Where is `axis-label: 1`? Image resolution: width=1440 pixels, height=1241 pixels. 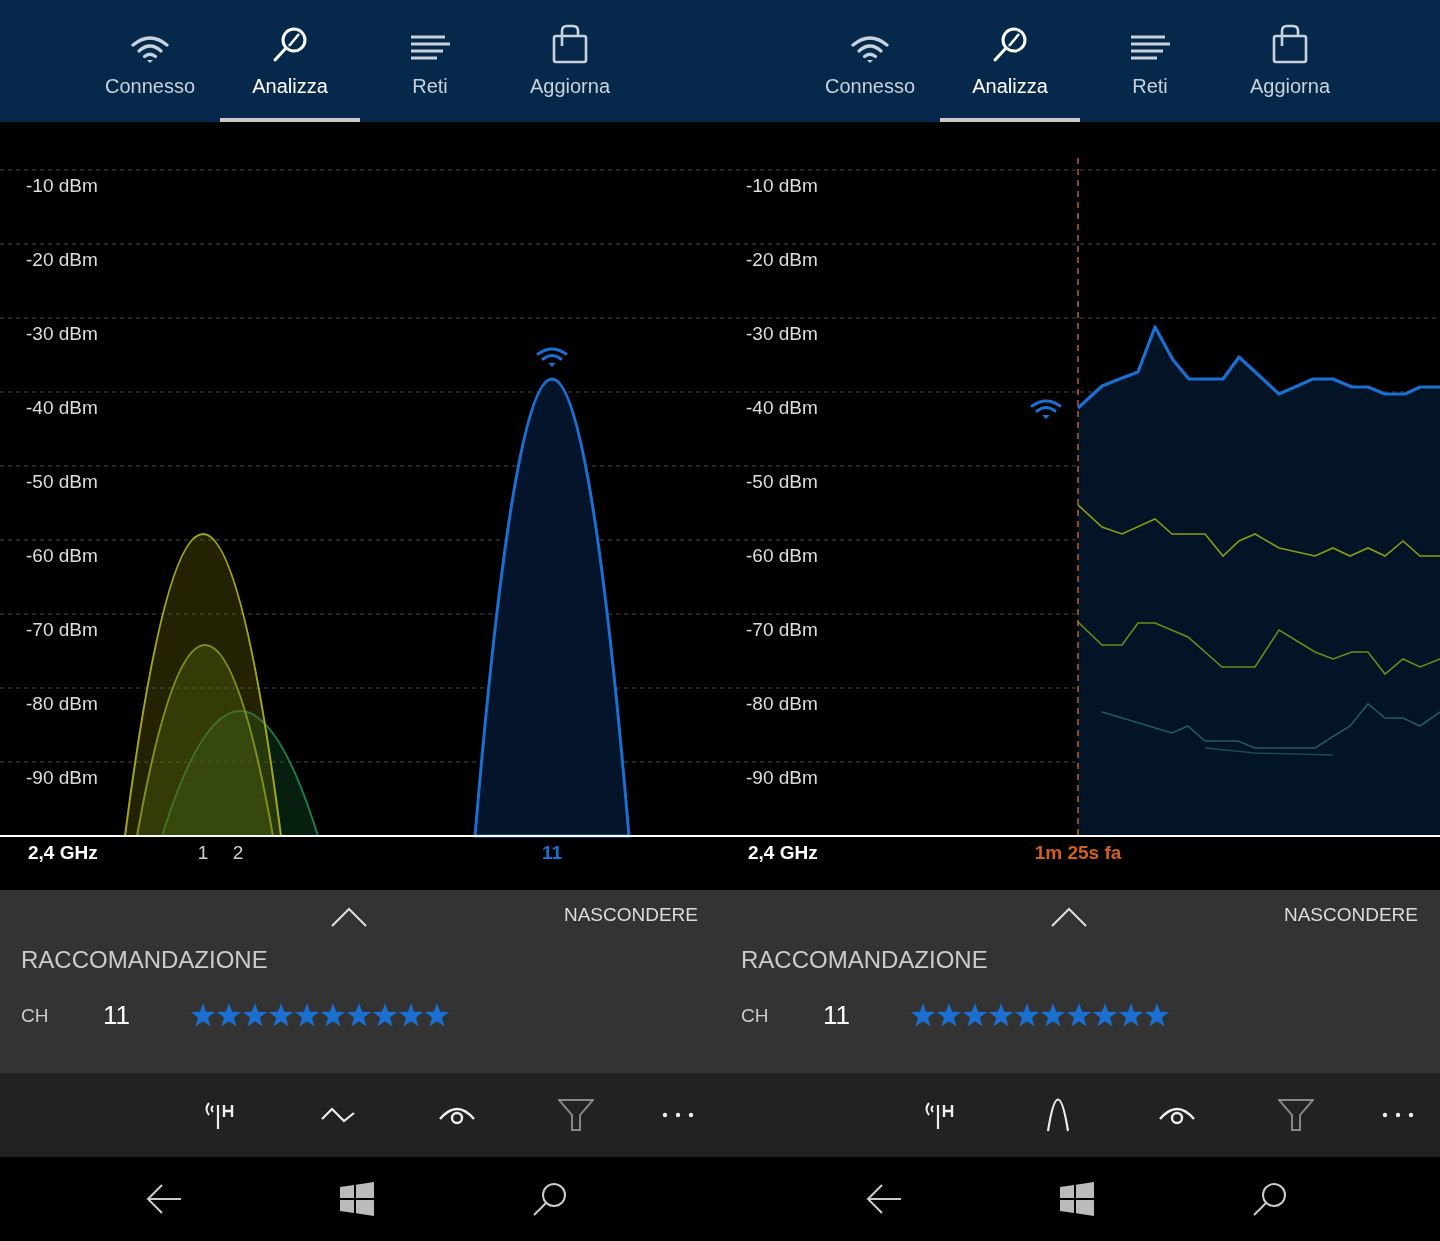 axis-label: 1 is located at coordinates (203, 852).